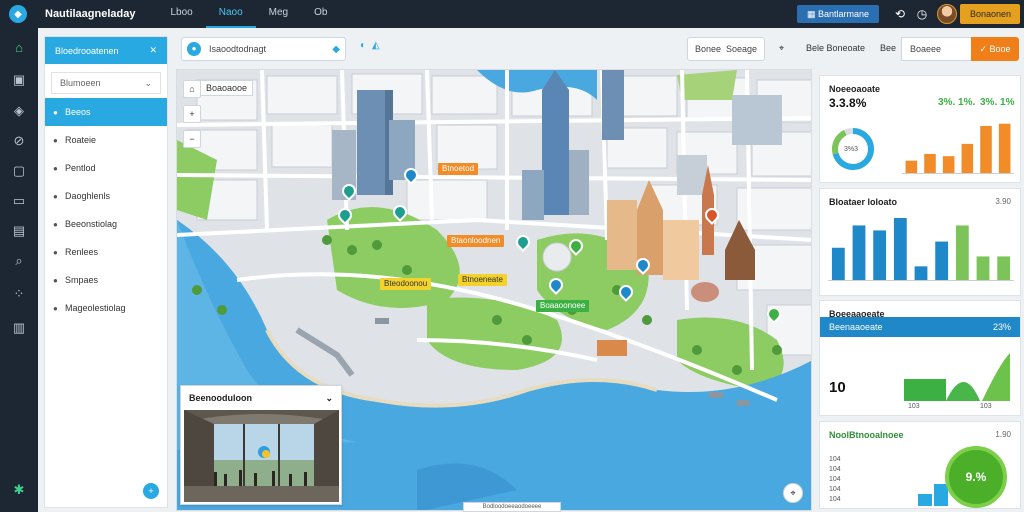  I want to click on user-button: Bonaonen, so click(990, 14).